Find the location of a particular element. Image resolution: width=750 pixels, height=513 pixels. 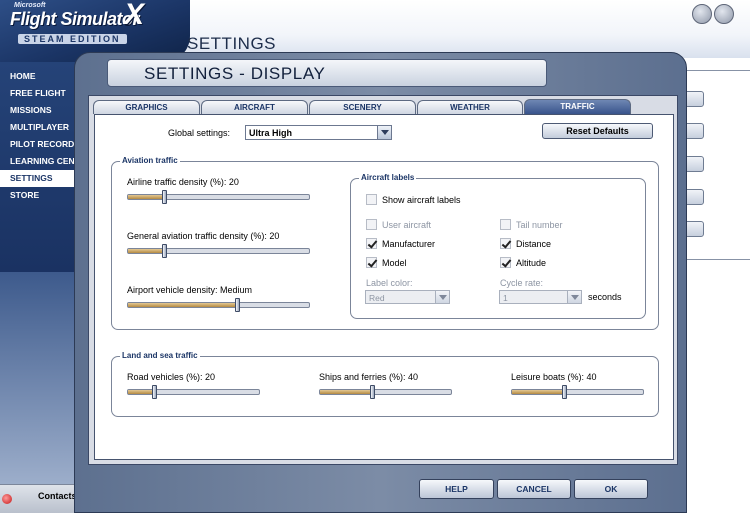

logo-name: Flight Simulator is located at coordinates (75, 19).